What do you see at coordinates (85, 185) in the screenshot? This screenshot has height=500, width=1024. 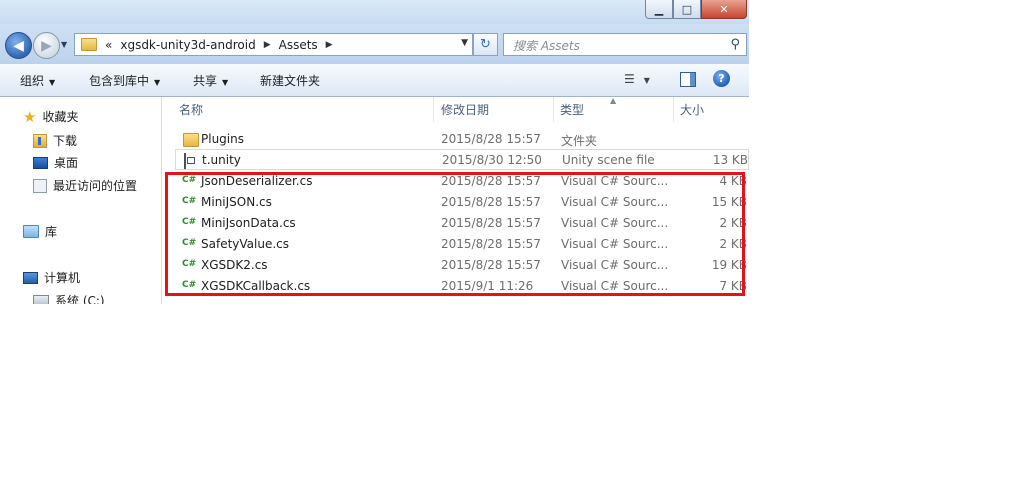 I see `nav-item-recent: 最近访问的位置` at bounding box center [85, 185].